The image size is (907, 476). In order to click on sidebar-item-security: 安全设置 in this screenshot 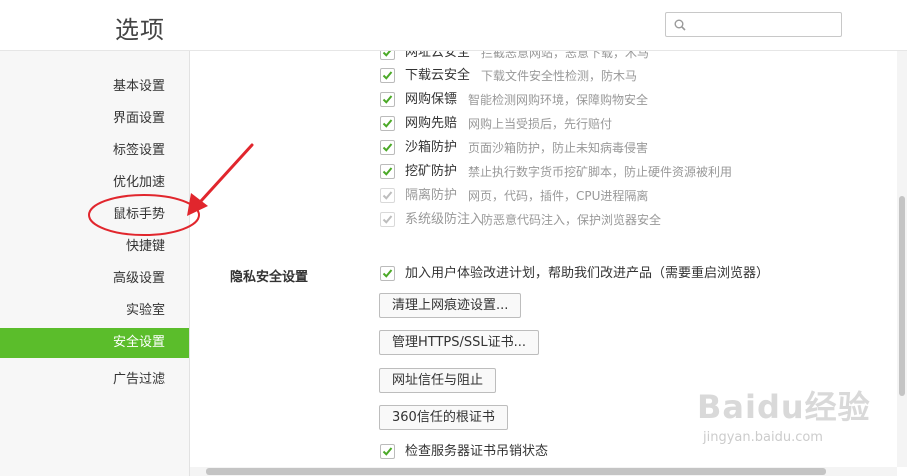, I will do `click(94, 343)`.